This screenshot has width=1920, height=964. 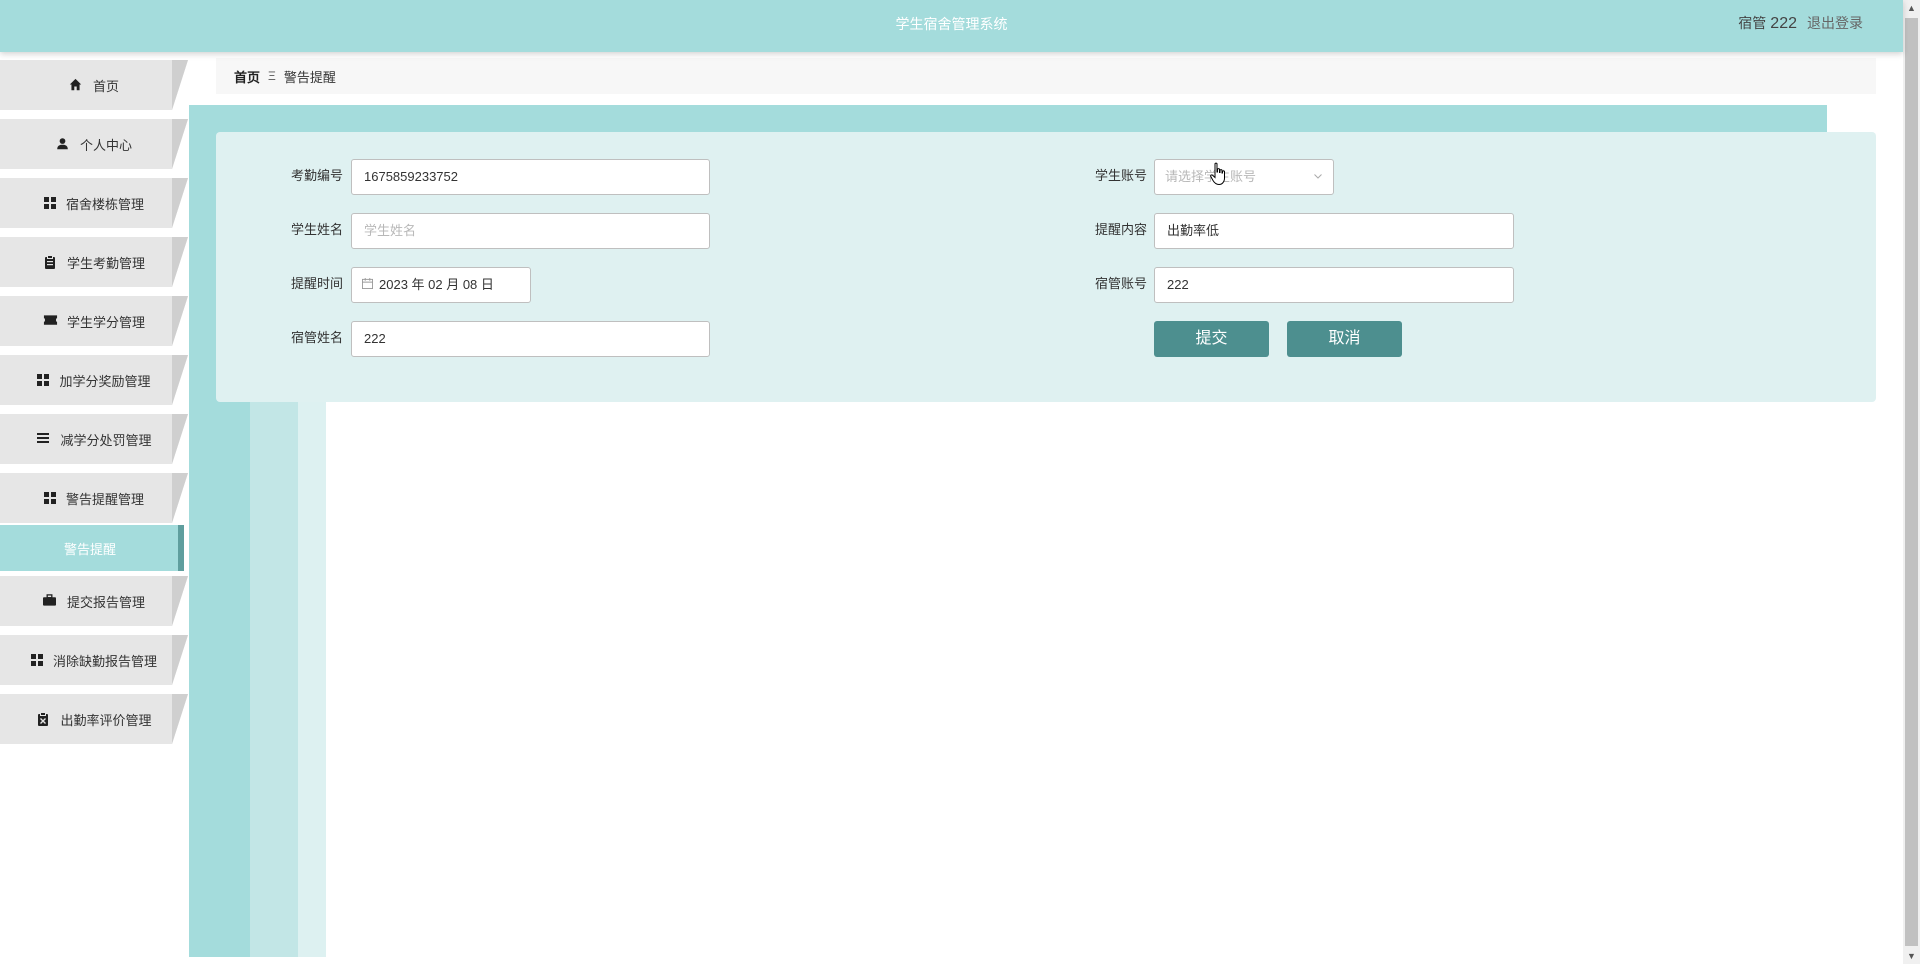 What do you see at coordinates (367, 285) in the screenshot?
I see `calendar-icon` at bounding box center [367, 285].